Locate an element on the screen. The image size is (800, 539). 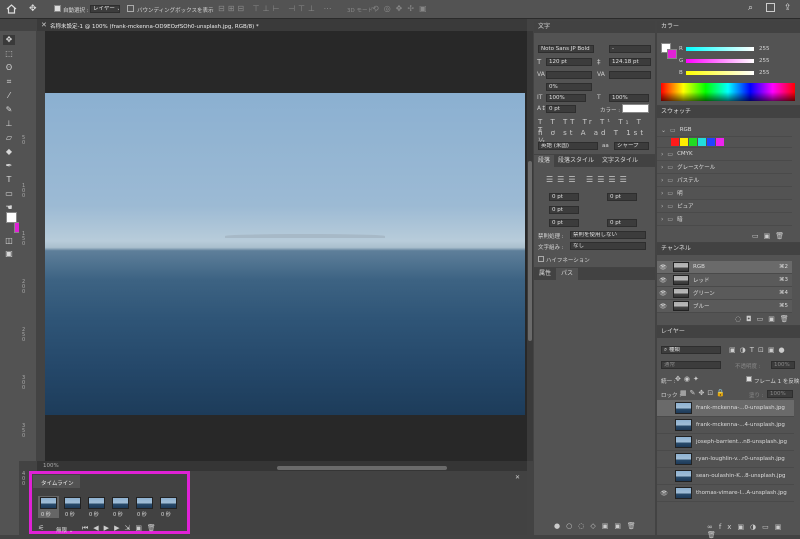
font-family-select: Noto Sans JP Bold is located at coordinates (566, 49).